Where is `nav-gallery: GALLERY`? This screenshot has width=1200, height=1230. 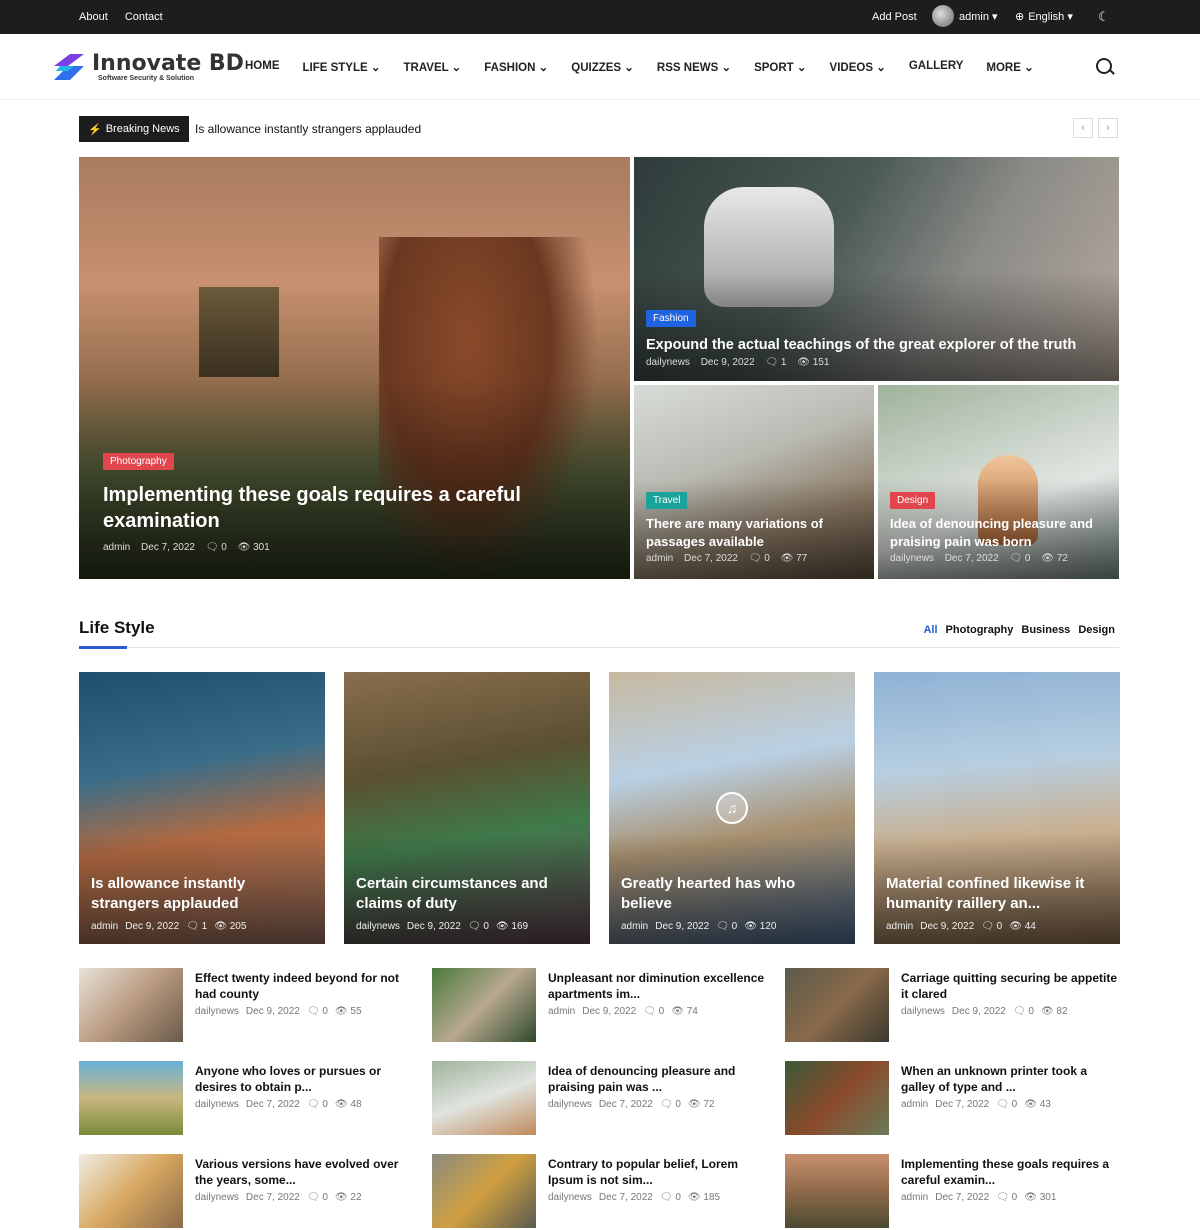 nav-gallery: GALLERY is located at coordinates (936, 67).